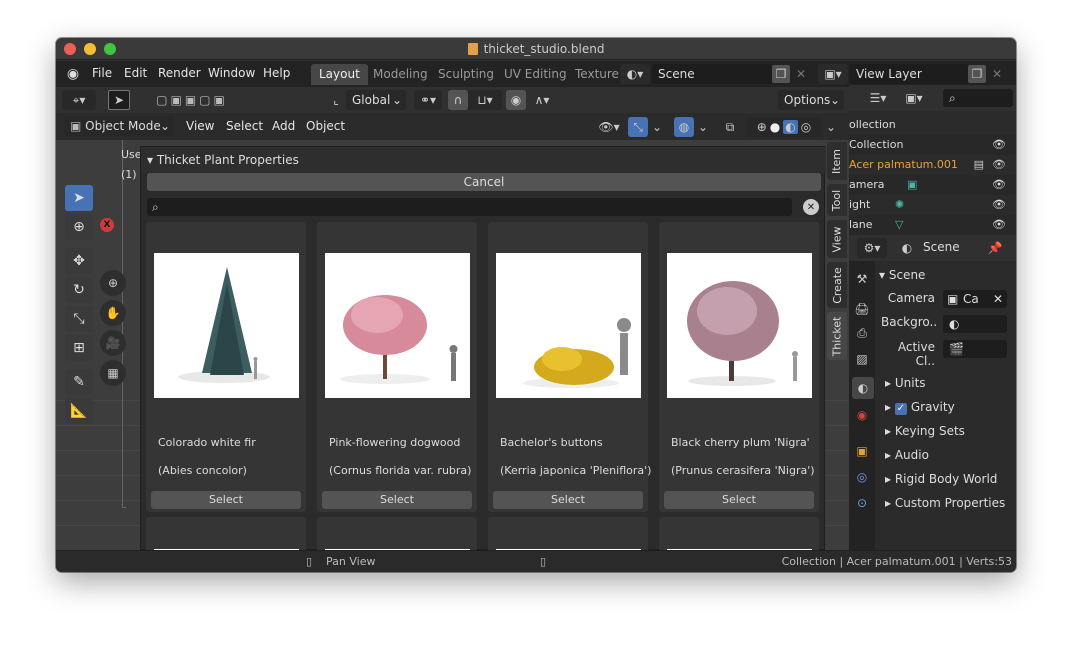  Describe the element at coordinates (977, 74) in the screenshot. I see `new-view-layer-icon: ❐` at that location.